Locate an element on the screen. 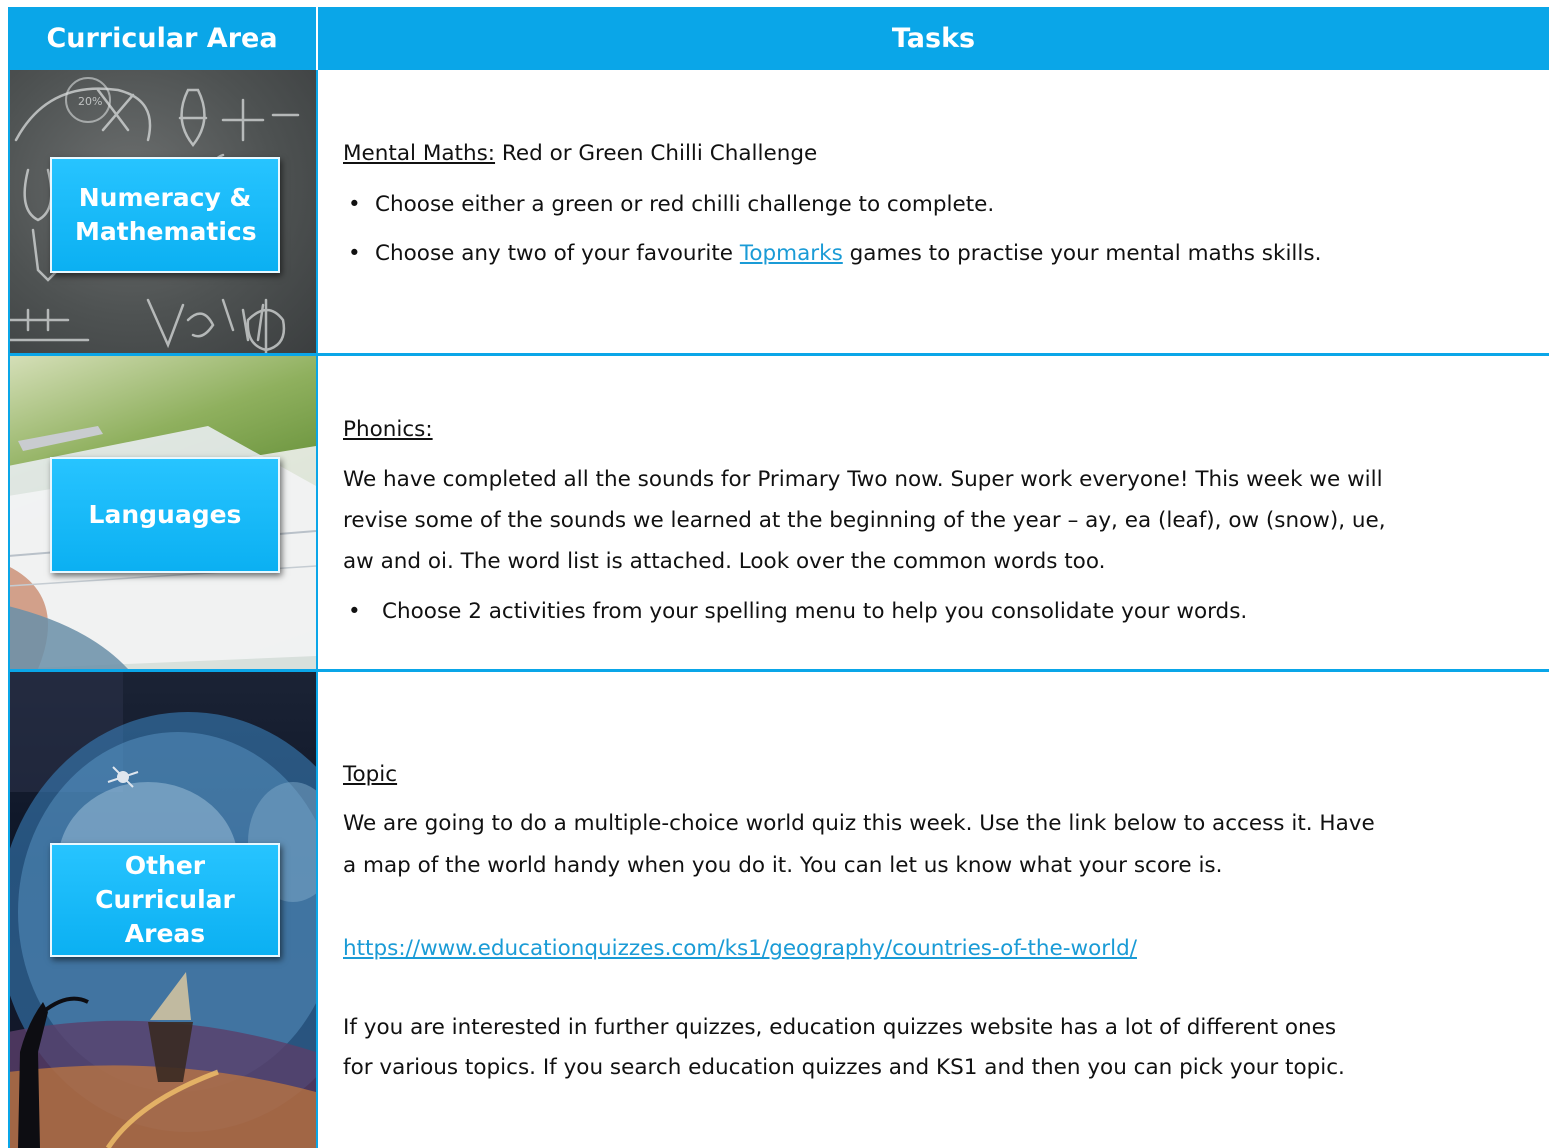 The image size is (1549, 1148). label-line: Areas is located at coordinates (165, 933).